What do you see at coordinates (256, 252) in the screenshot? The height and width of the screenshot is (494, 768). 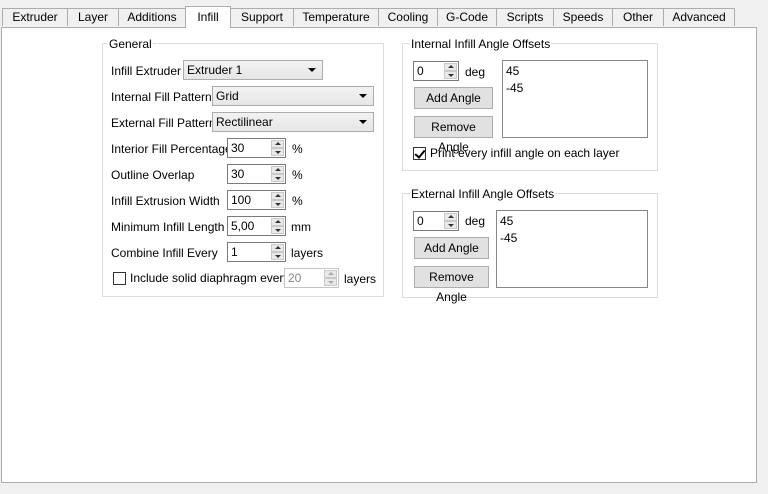 I see `combine-infill-every-spinbox: 1` at bounding box center [256, 252].